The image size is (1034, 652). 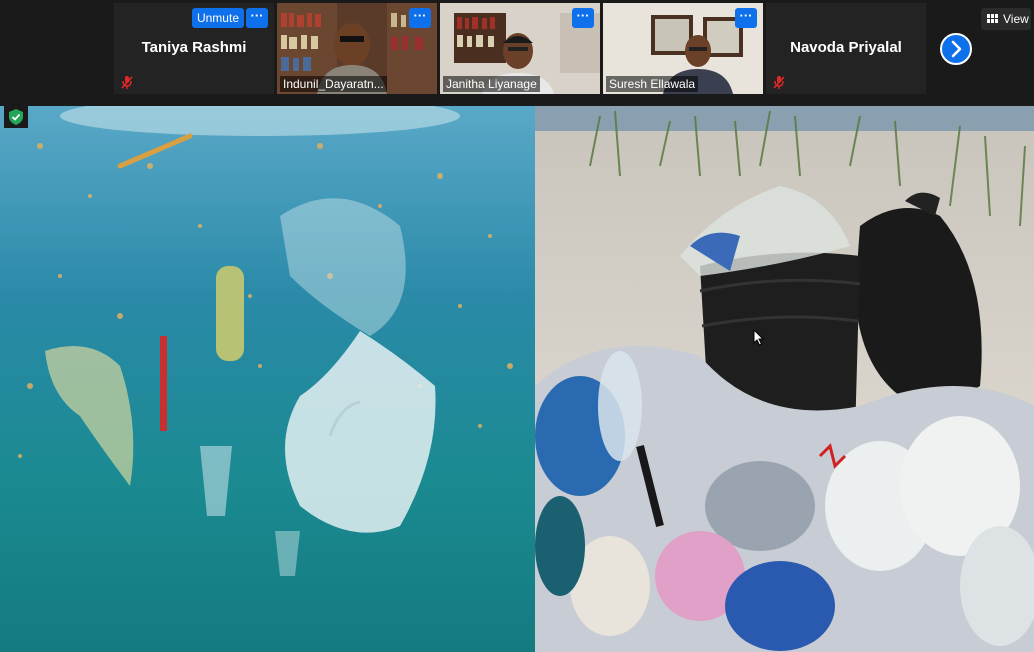 I want to click on participant-tile-janitha: ··· Janitha Liyanage, so click(x=520, y=48).